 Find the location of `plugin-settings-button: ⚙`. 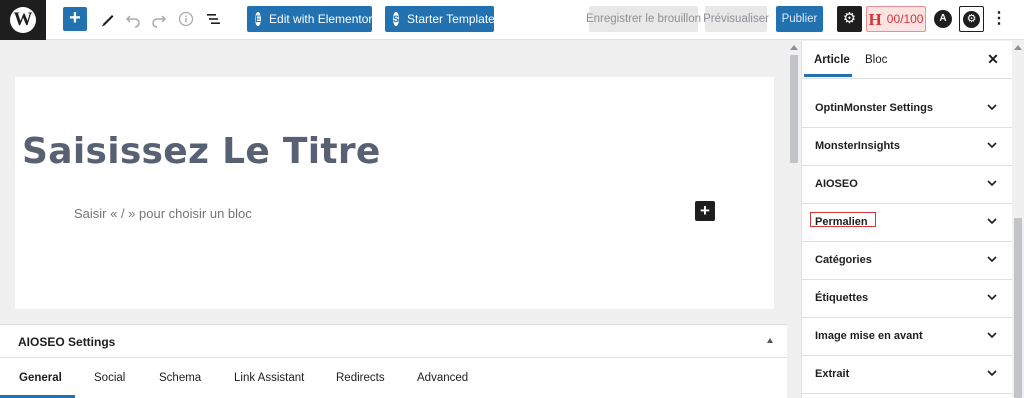

plugin-settings-button: ⚙ is located at coordinates (971, 19).